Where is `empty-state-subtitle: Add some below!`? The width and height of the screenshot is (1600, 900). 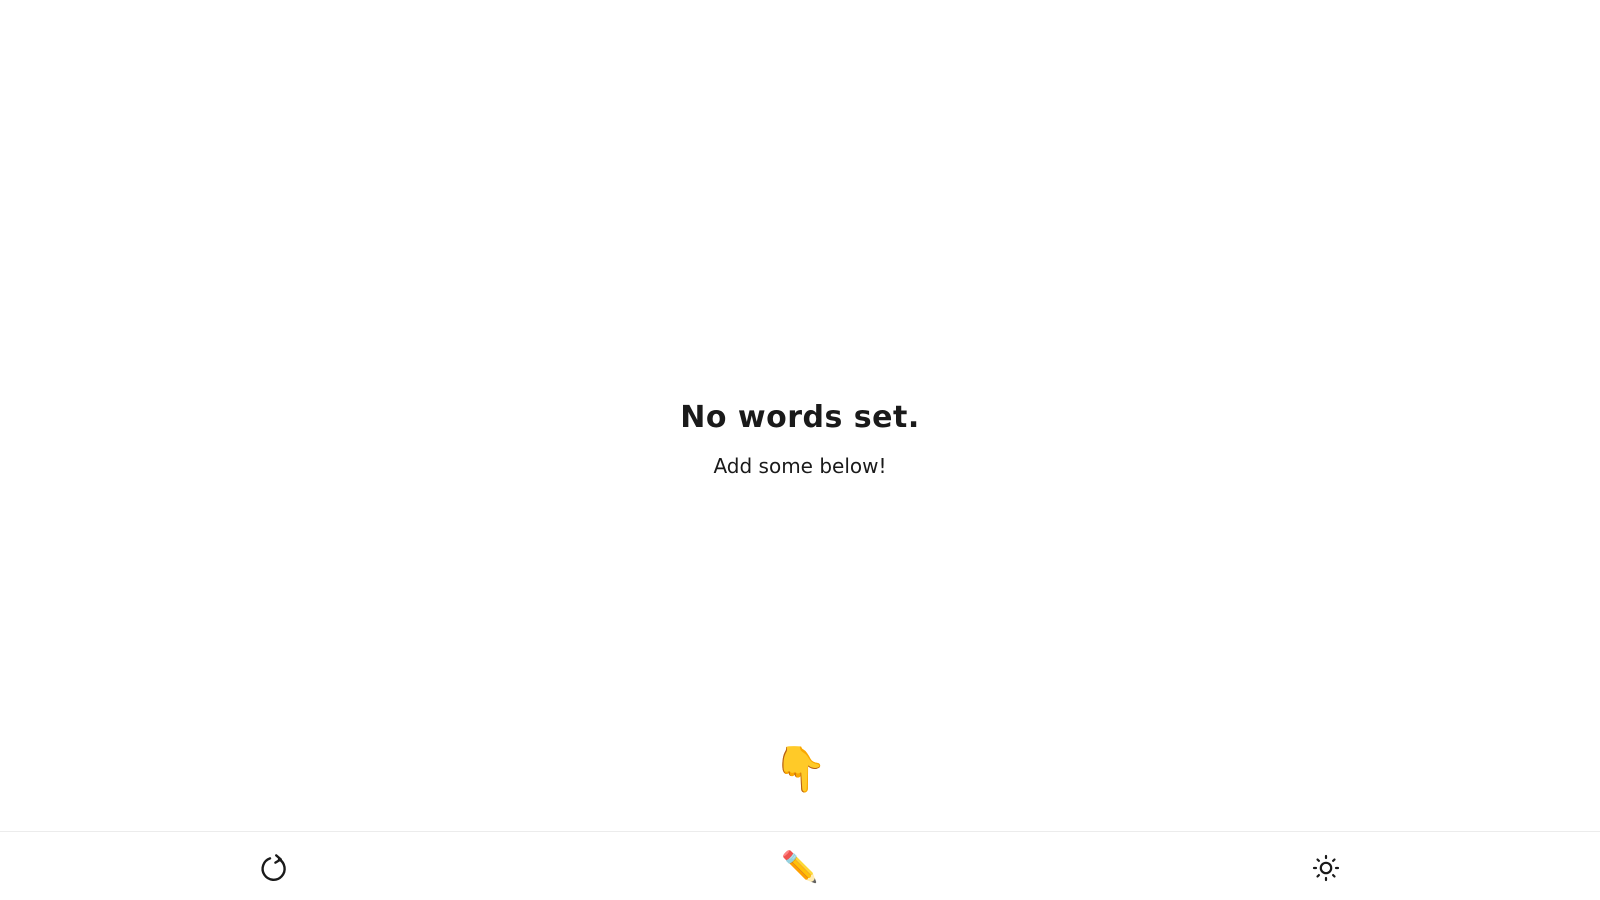 empty-state-subtitle: Add some below! is located at coordinates (800, 466).